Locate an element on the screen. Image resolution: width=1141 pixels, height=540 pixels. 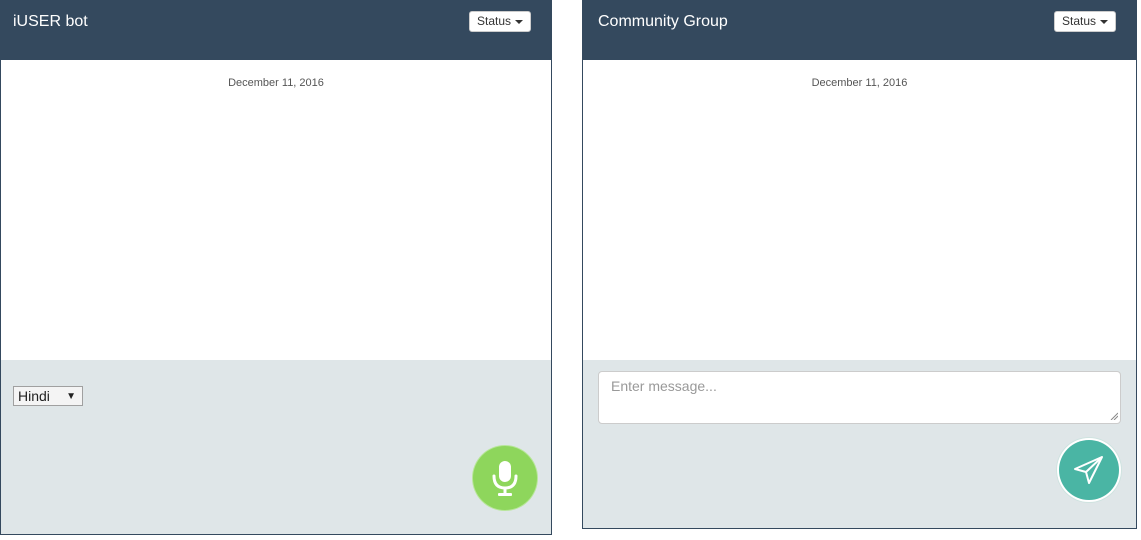
chat-title: iUSER bot is located at coordinates (50, 21).